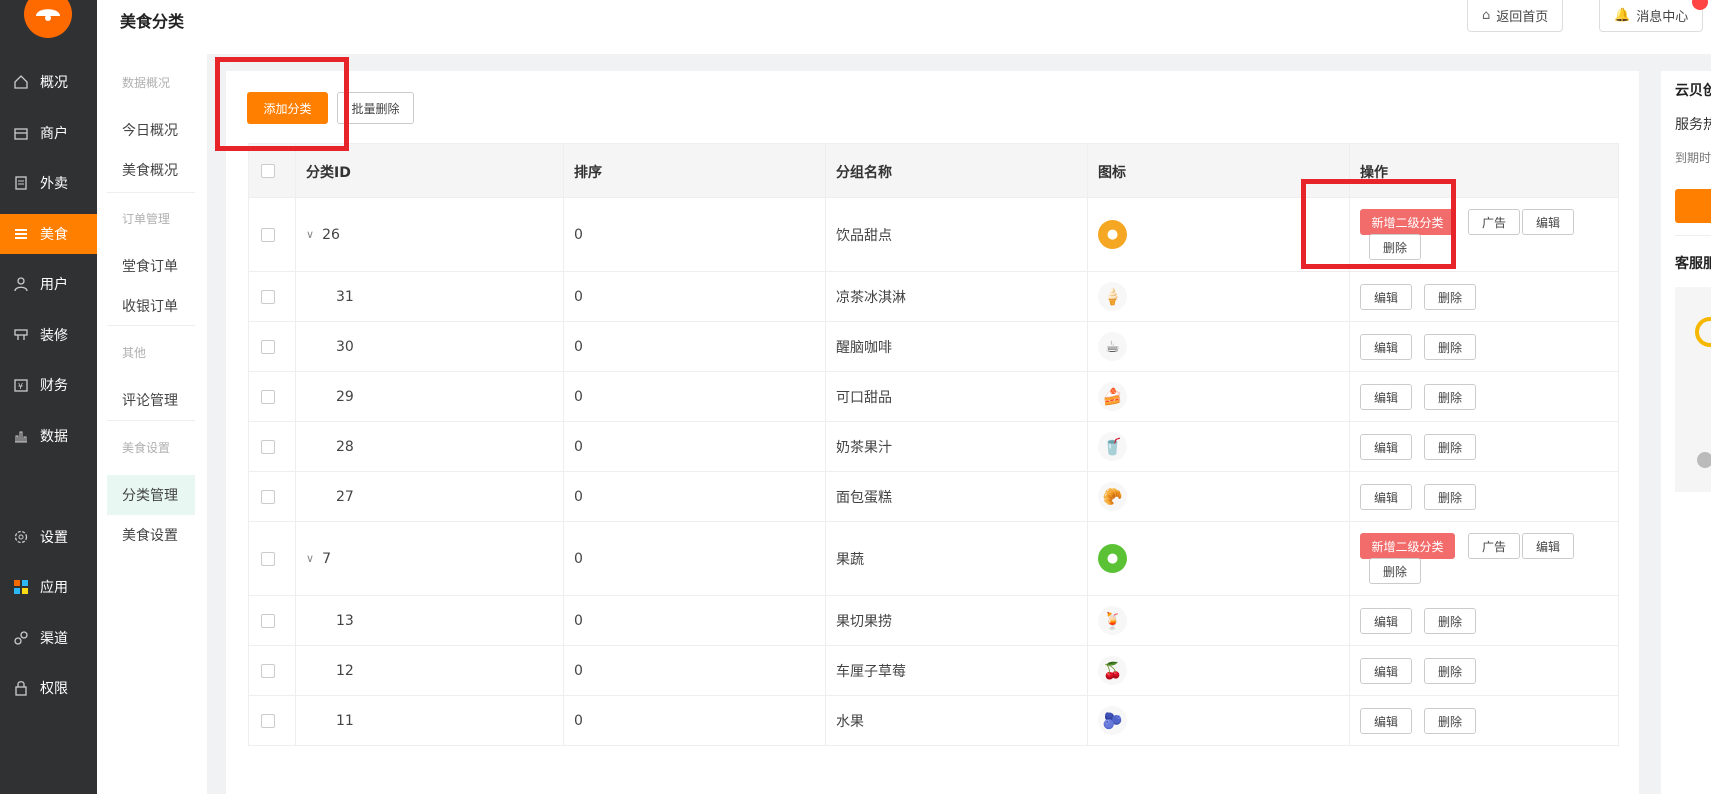 The width and height of the screenshot is (1711, 794). I want to click on home-button: ⌂ 返回首页, so click(1515, 16).